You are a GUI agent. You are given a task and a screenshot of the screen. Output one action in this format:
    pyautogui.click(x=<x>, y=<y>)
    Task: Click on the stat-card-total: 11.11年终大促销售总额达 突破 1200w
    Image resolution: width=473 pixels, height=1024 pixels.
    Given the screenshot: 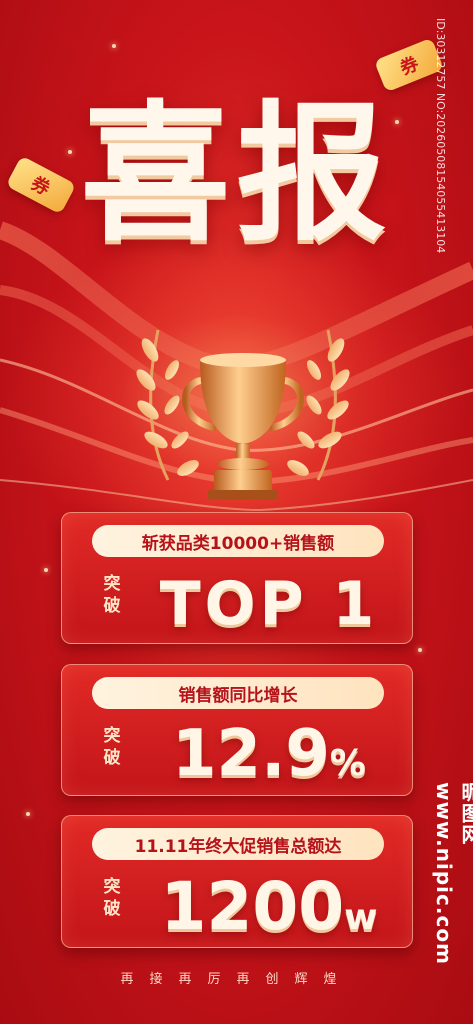 What is the action you would take?
    pyautogui.click(x=237, y=881)
    